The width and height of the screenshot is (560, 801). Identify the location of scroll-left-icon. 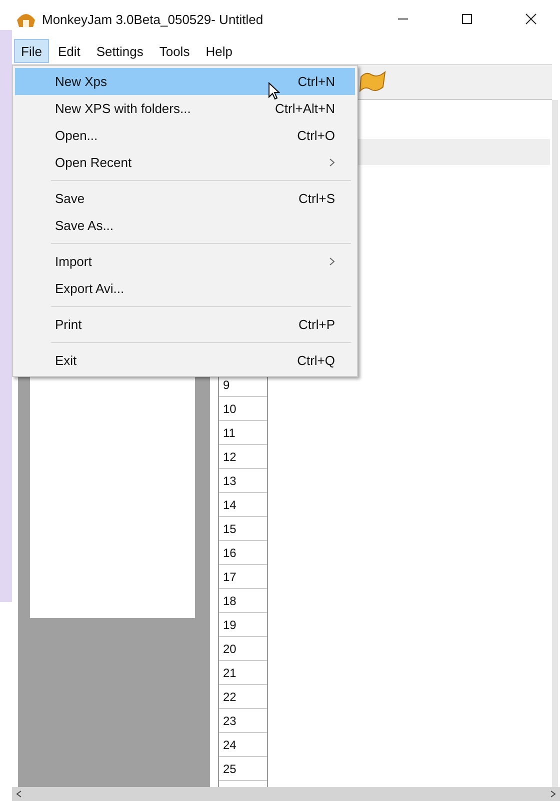
(19, 794).